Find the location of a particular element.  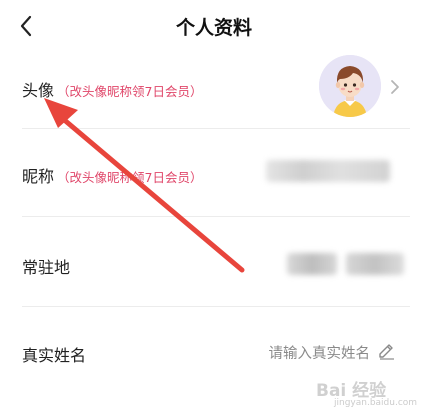

top-bar: 个人资料 is located at coordinates (214, 26).